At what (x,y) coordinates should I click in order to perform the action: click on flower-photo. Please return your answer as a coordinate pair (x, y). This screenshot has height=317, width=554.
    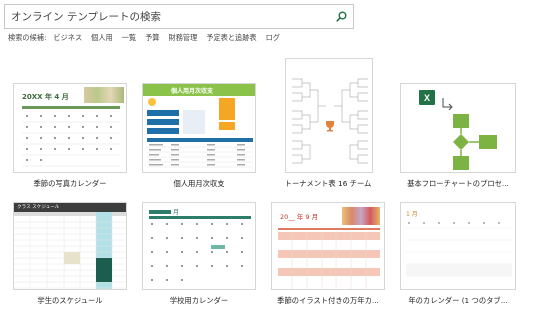
    Looking at the image, I should click on (104, 95).